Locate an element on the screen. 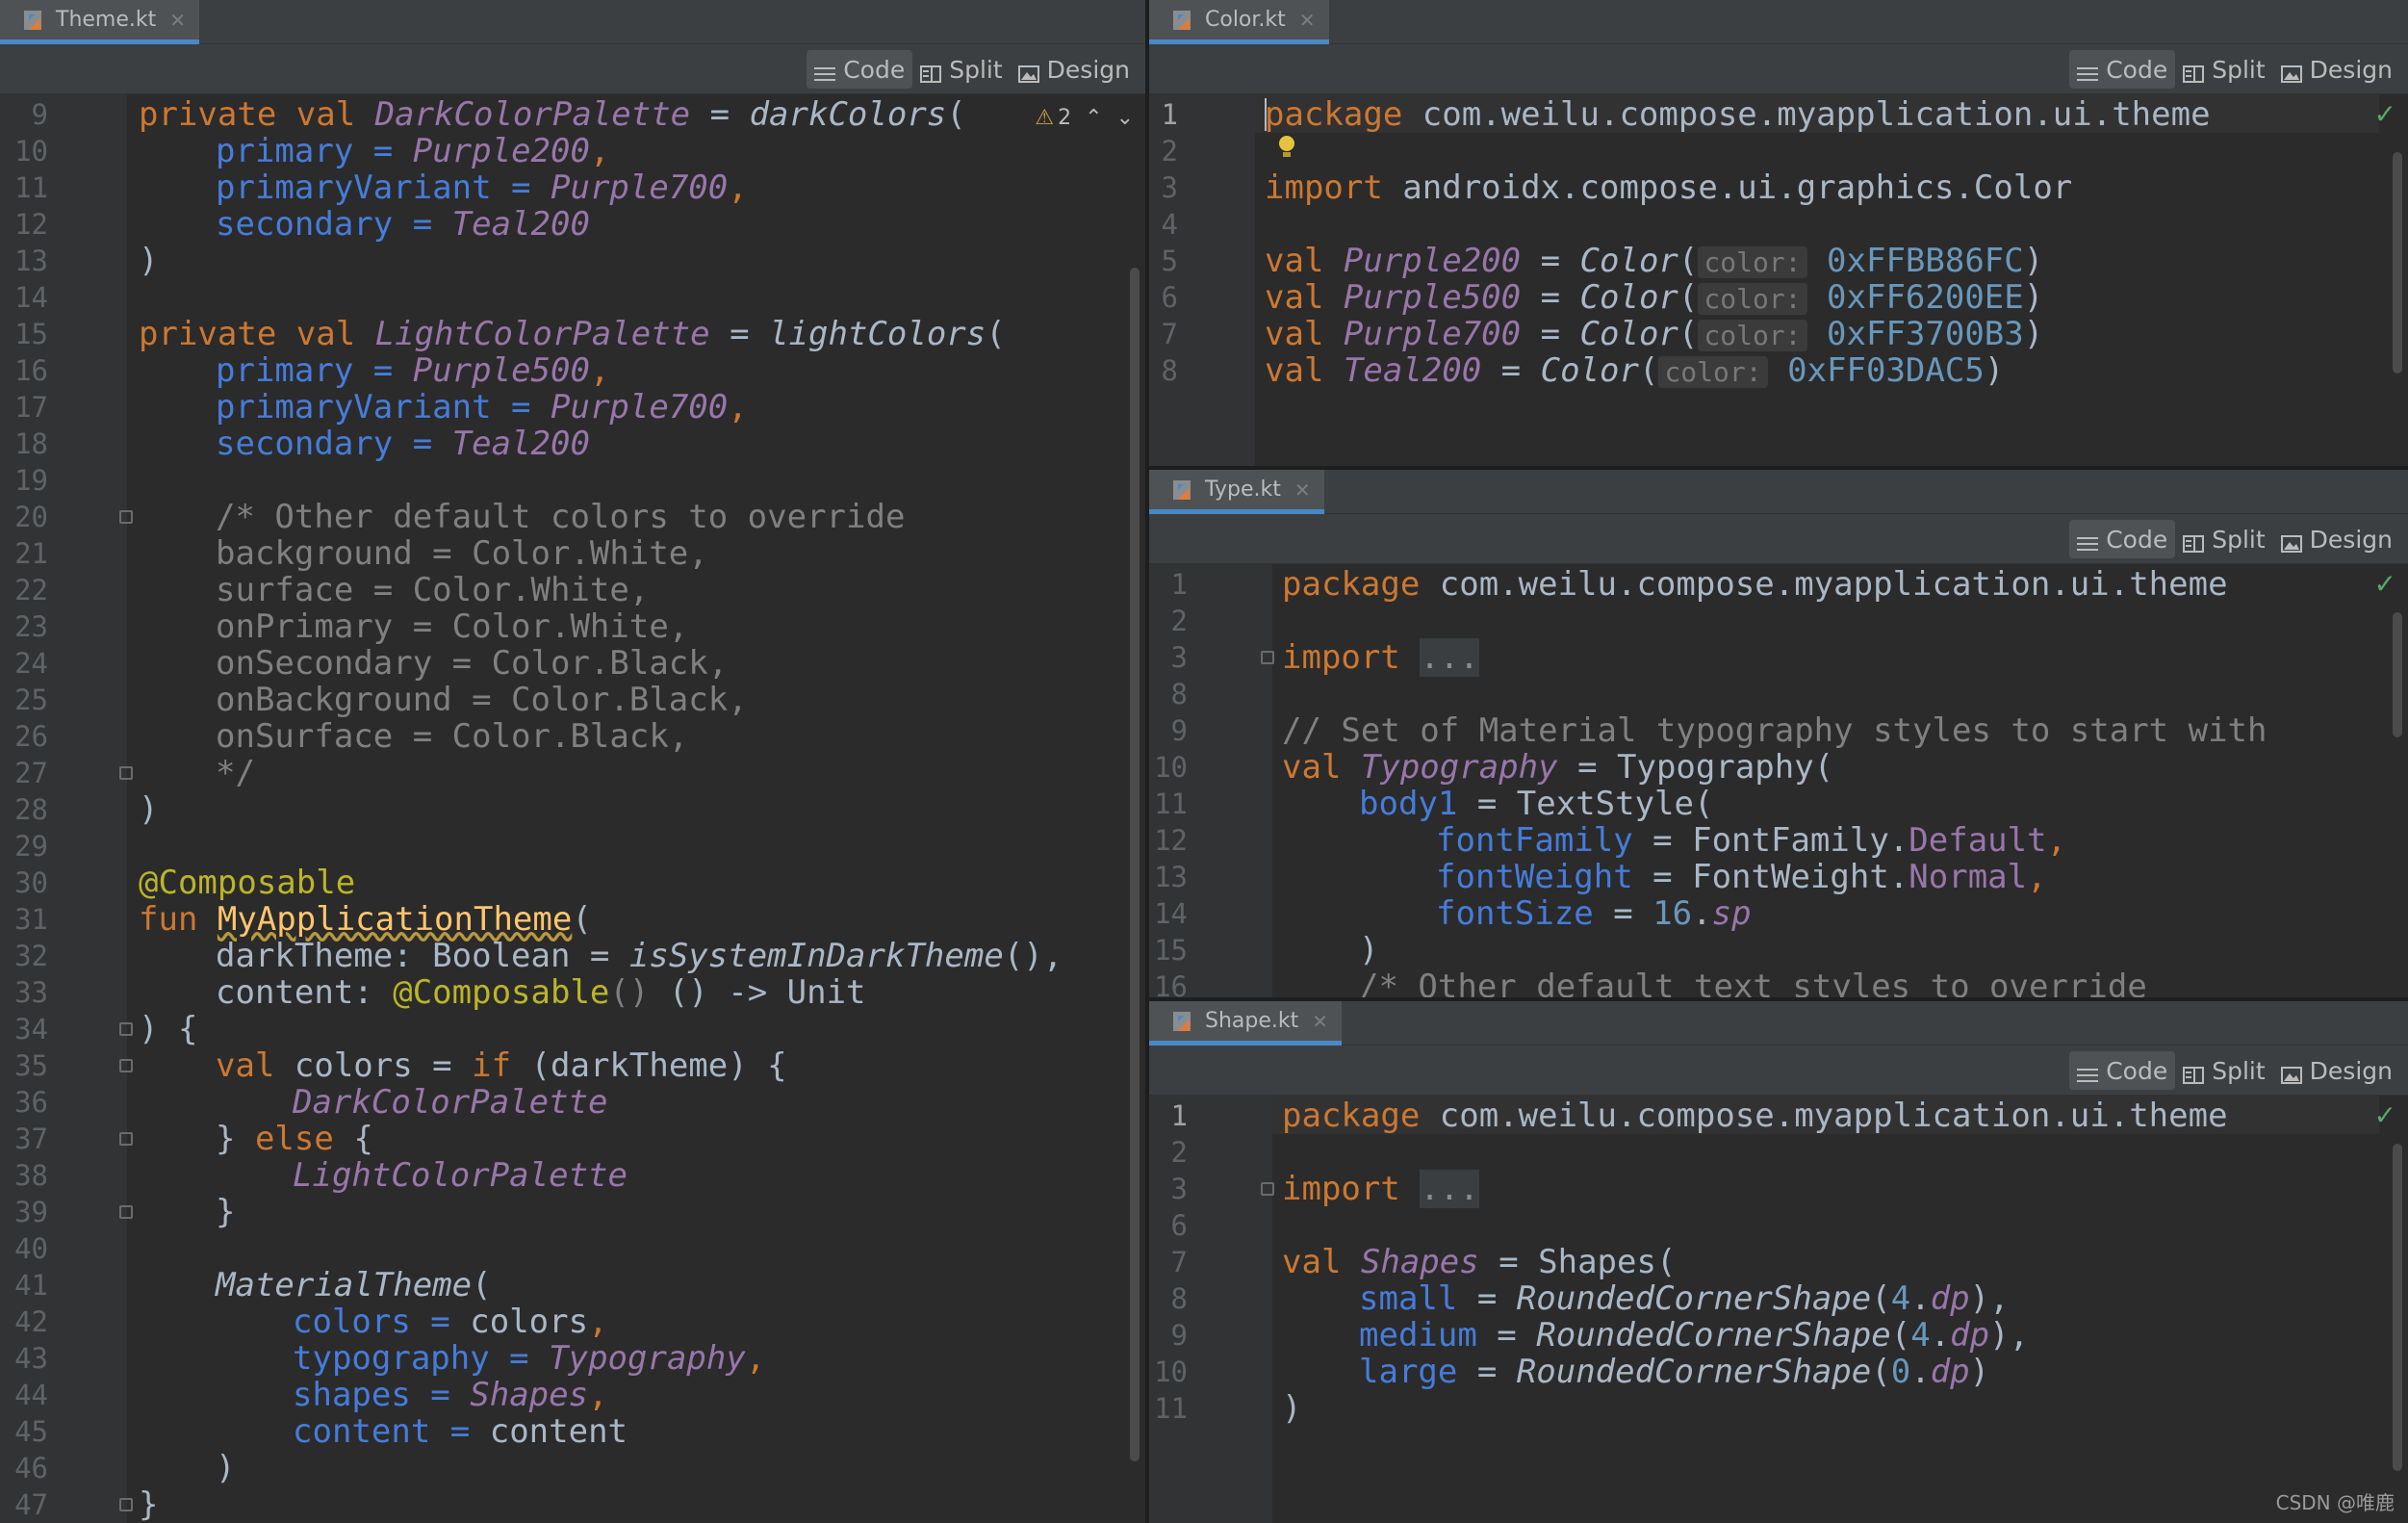 Image resolution: width=2408 pixels, height=1523 pixels. token: = Typography( is located at coordinates (1695, 768).